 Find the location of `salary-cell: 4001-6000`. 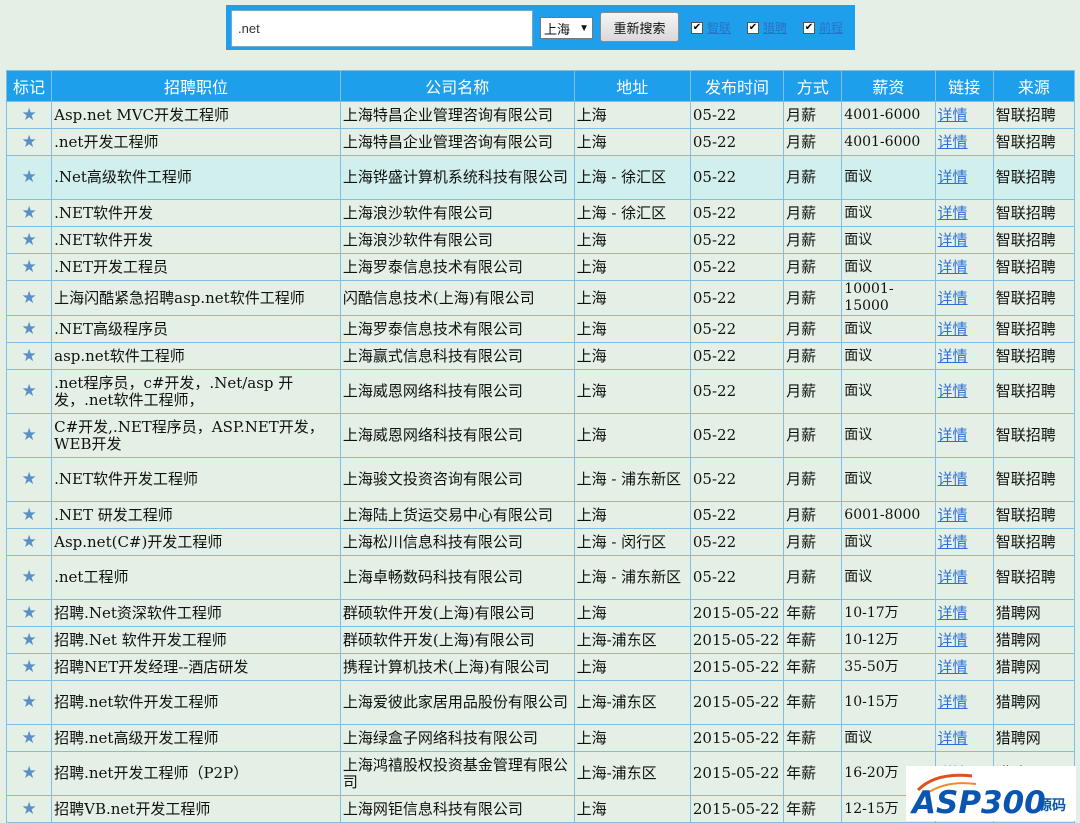

salary-cell: 4001-6000 is located at coordinates (888, 115).